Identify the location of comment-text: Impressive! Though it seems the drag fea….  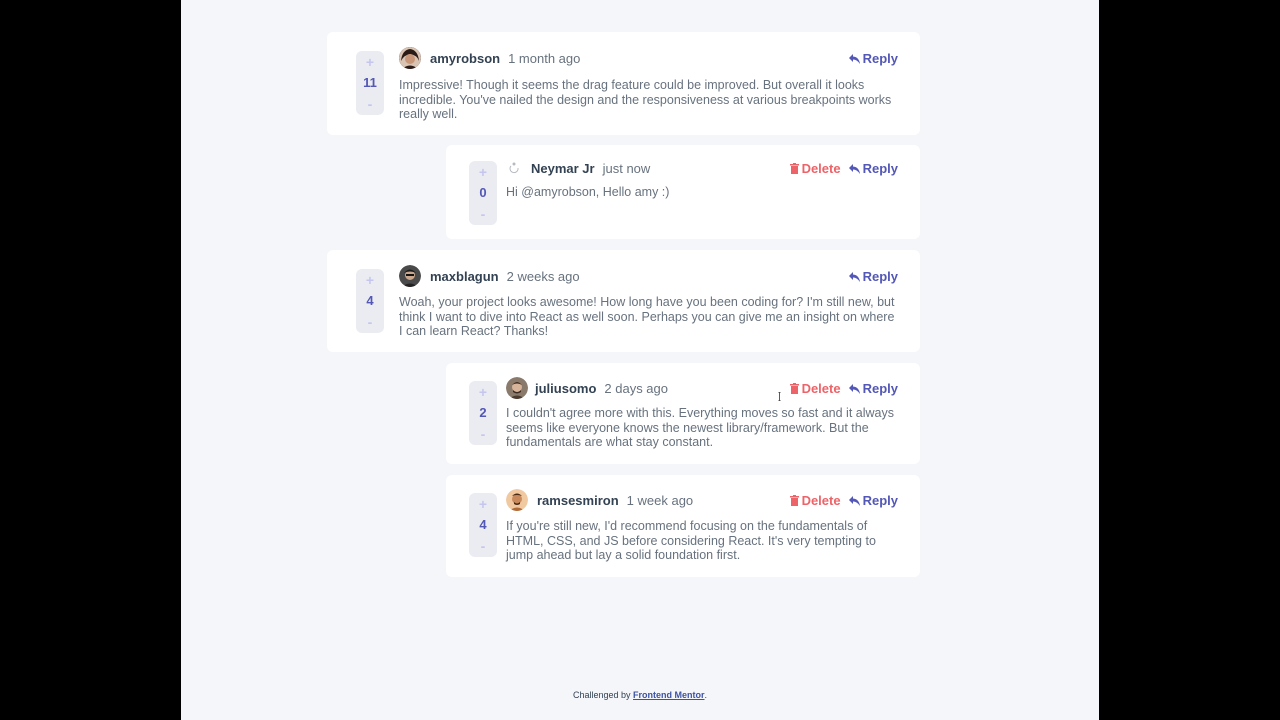
(645, 99).